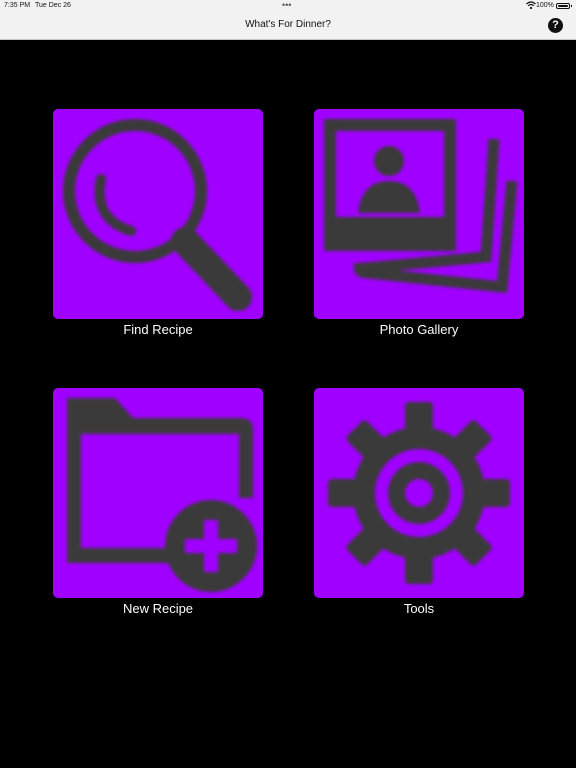 Image resolution: width=576 pixels, height=768 pixels. I want to click on new-recipe-button, so click(158, 493).